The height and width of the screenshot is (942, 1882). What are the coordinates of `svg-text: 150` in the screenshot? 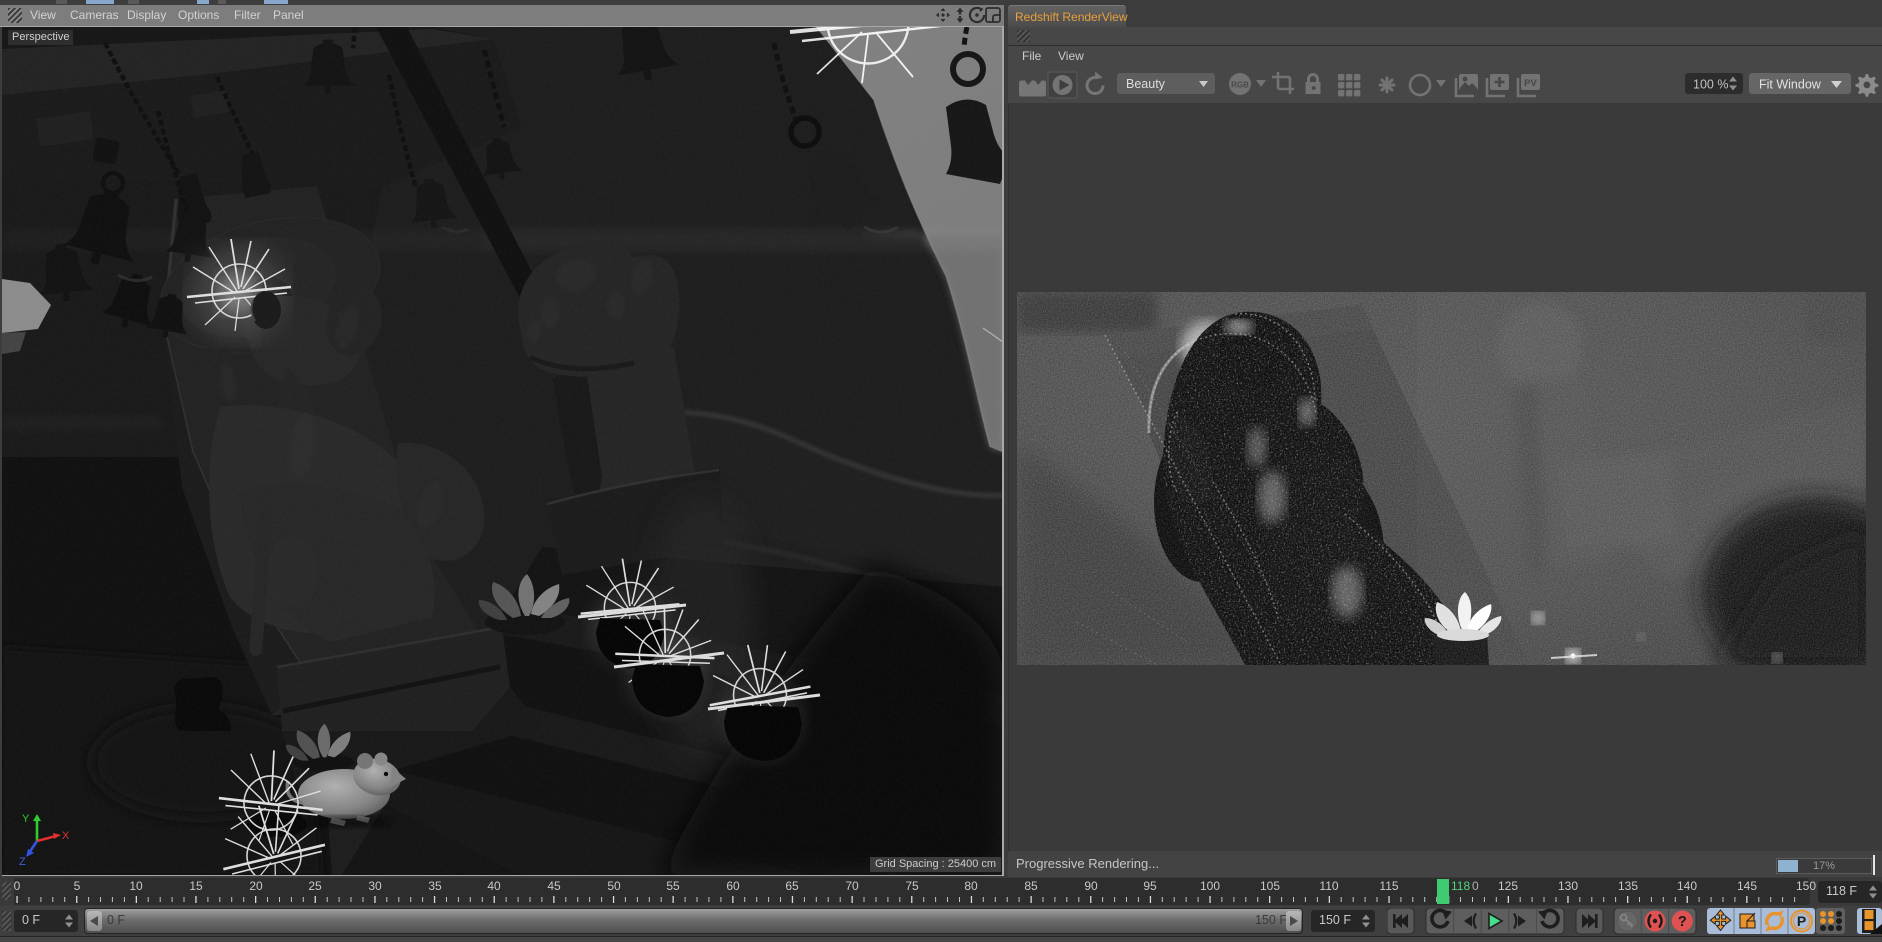 It's located at (1806, 886).